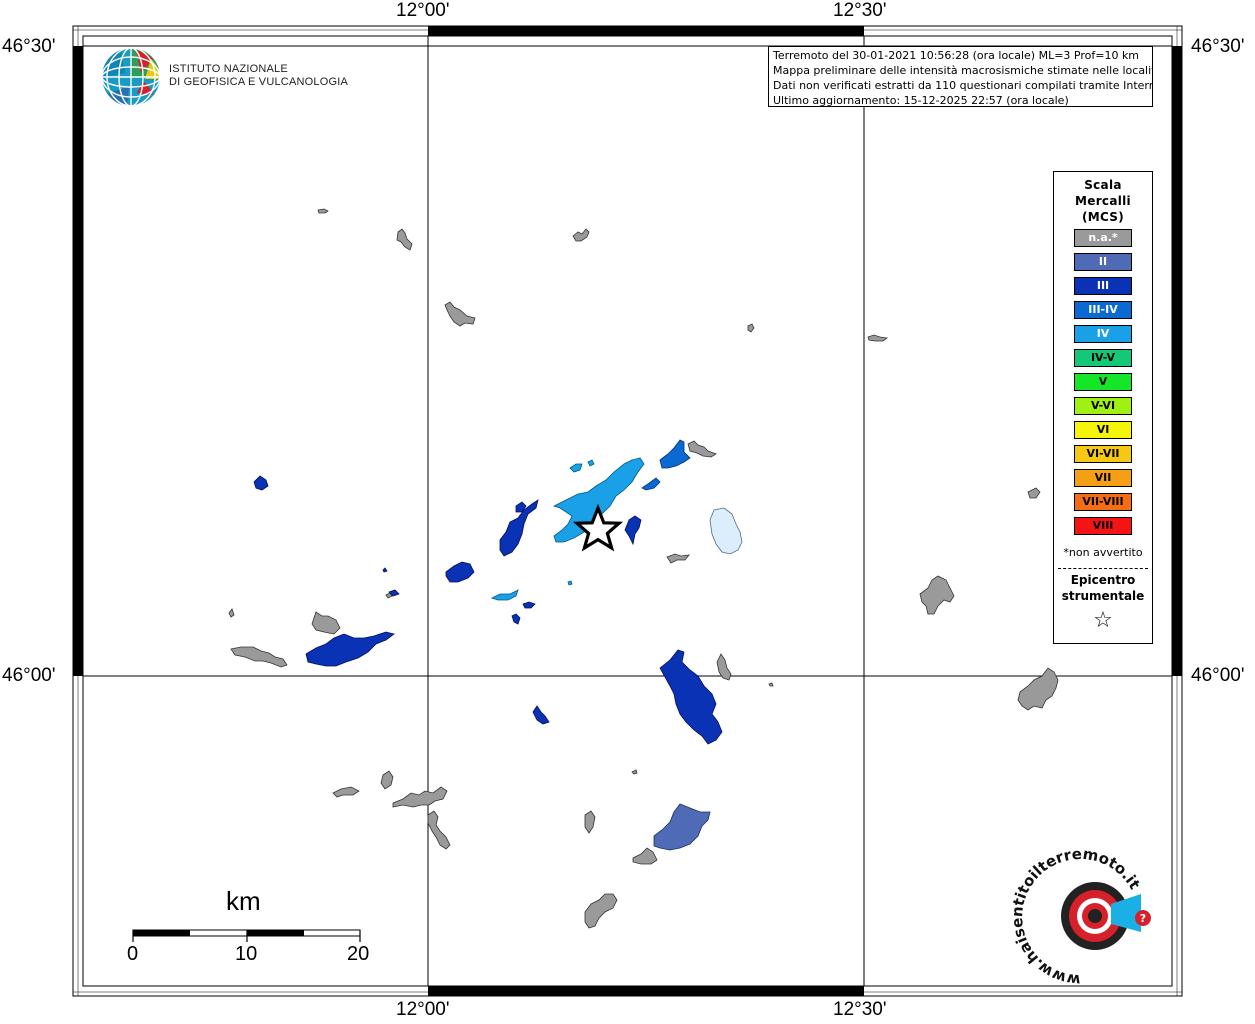 The width and height of the screenshot is (1255, 1024). Describe the element at coordinates (1103, 502) in the screenshot. I see `legend-swatch-vii-viii: VII-VIII` at that location.